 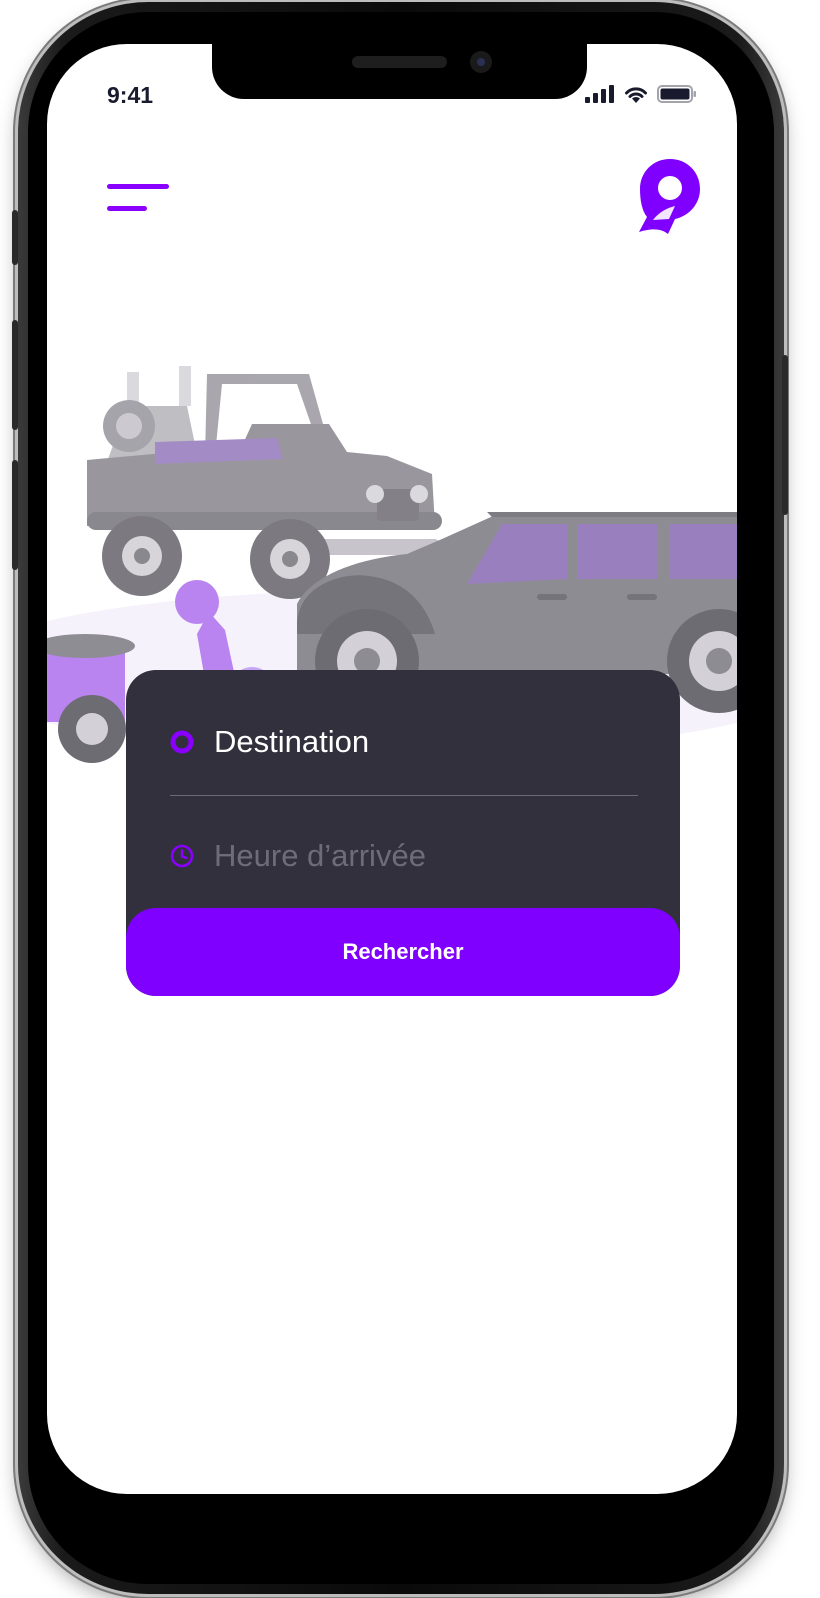 I want to click on arrival-time-placeholder: Heure d’arrivée, so click(x=320, y=855).